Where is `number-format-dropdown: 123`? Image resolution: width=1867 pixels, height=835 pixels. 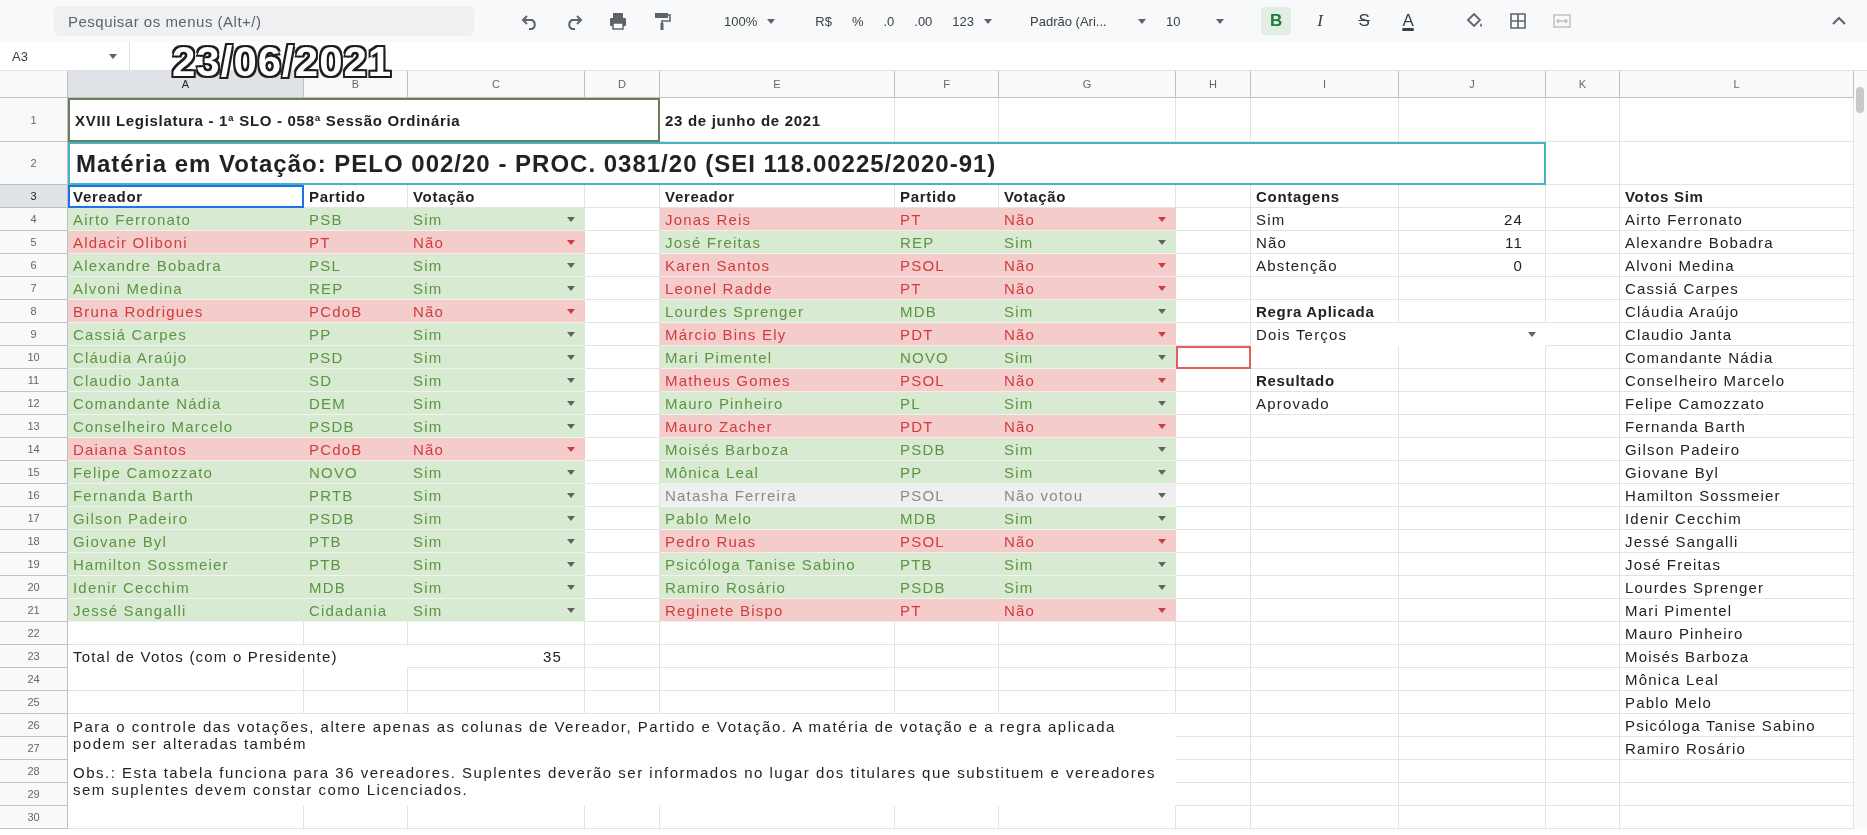 number-format-dropdown: 123 is located at coordinates (972, 21).